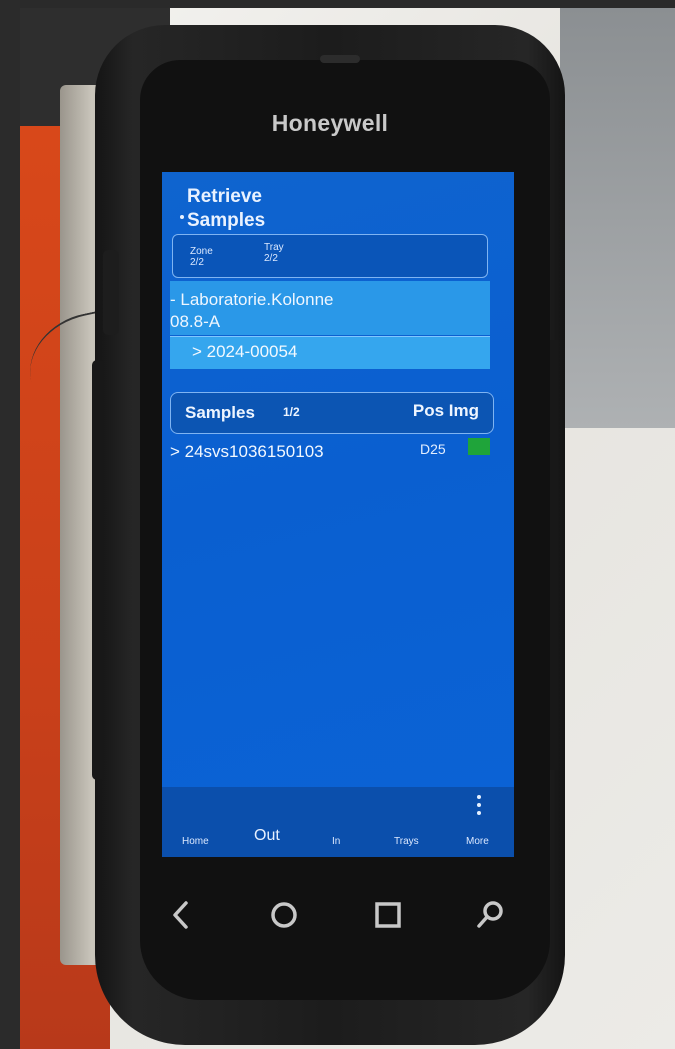 The width and height of the screenshot is (675, 1049). I want to click on bottom-nav: Home Out In Trays More, so click(338, 822).